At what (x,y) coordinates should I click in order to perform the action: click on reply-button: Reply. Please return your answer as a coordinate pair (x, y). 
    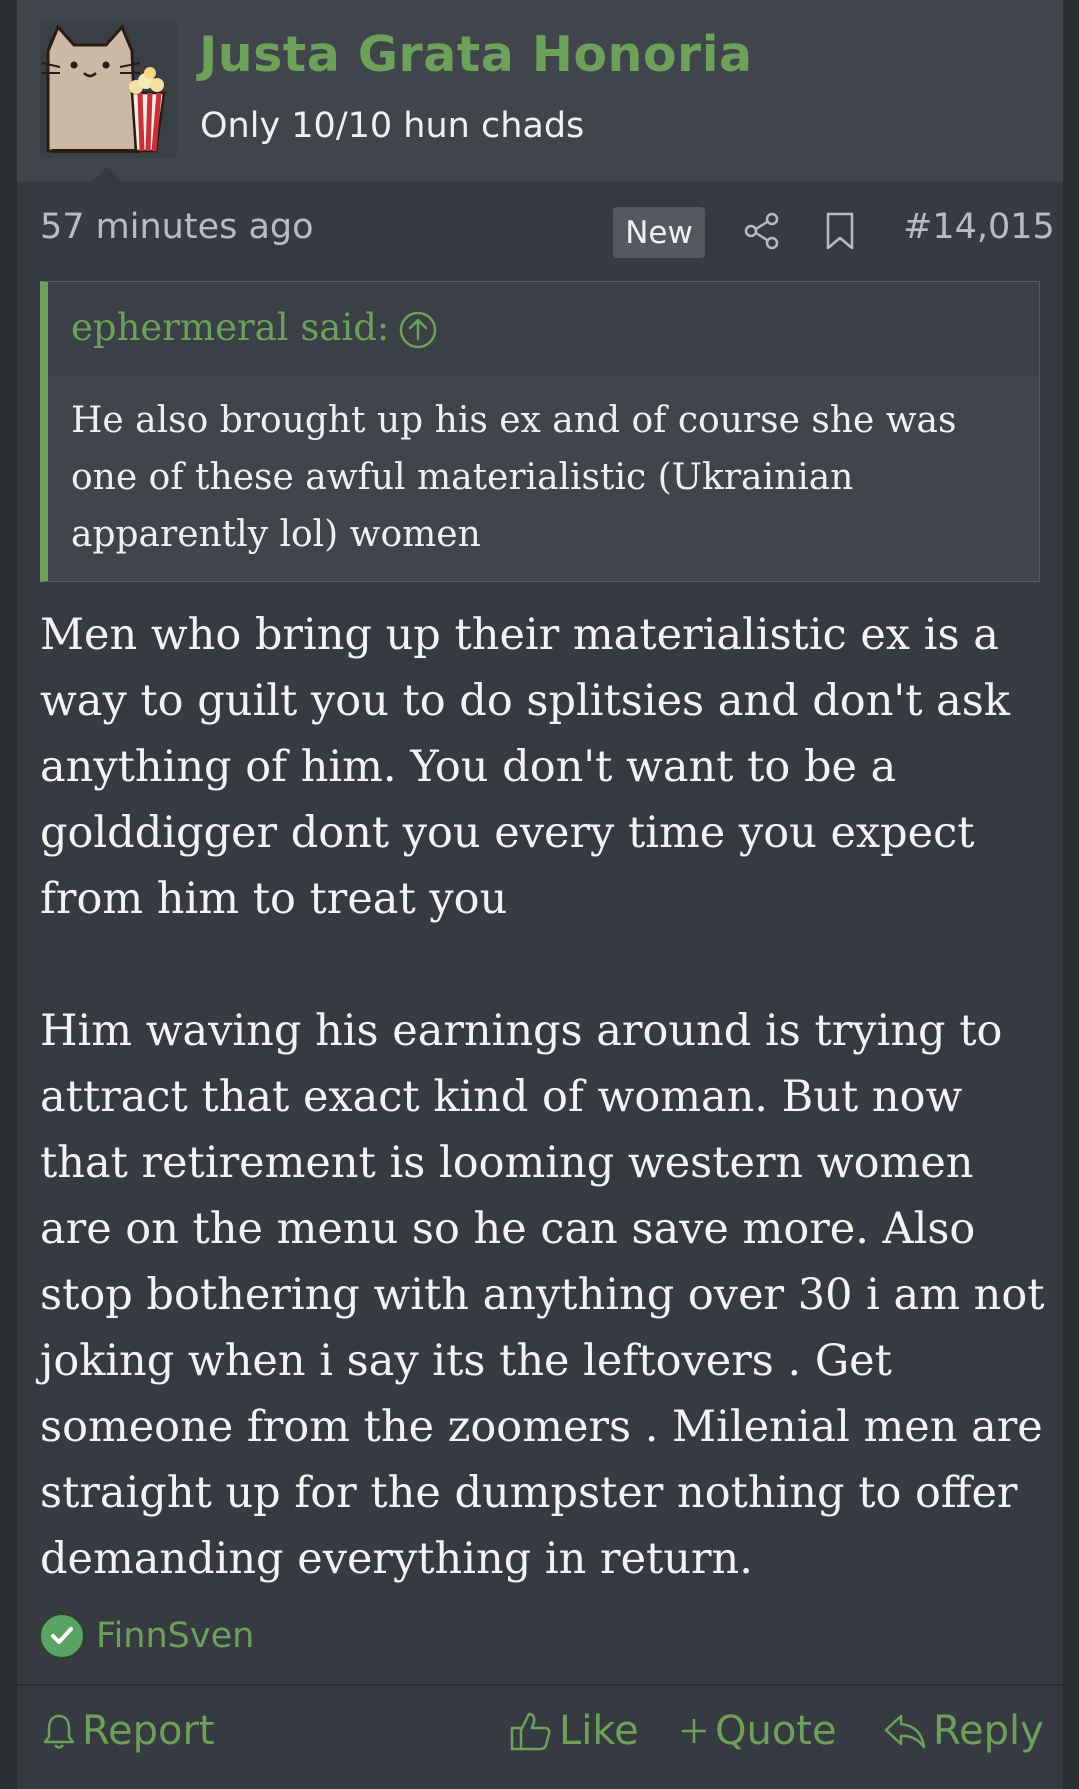
    Looking at the image, I should click on (963, 1731).